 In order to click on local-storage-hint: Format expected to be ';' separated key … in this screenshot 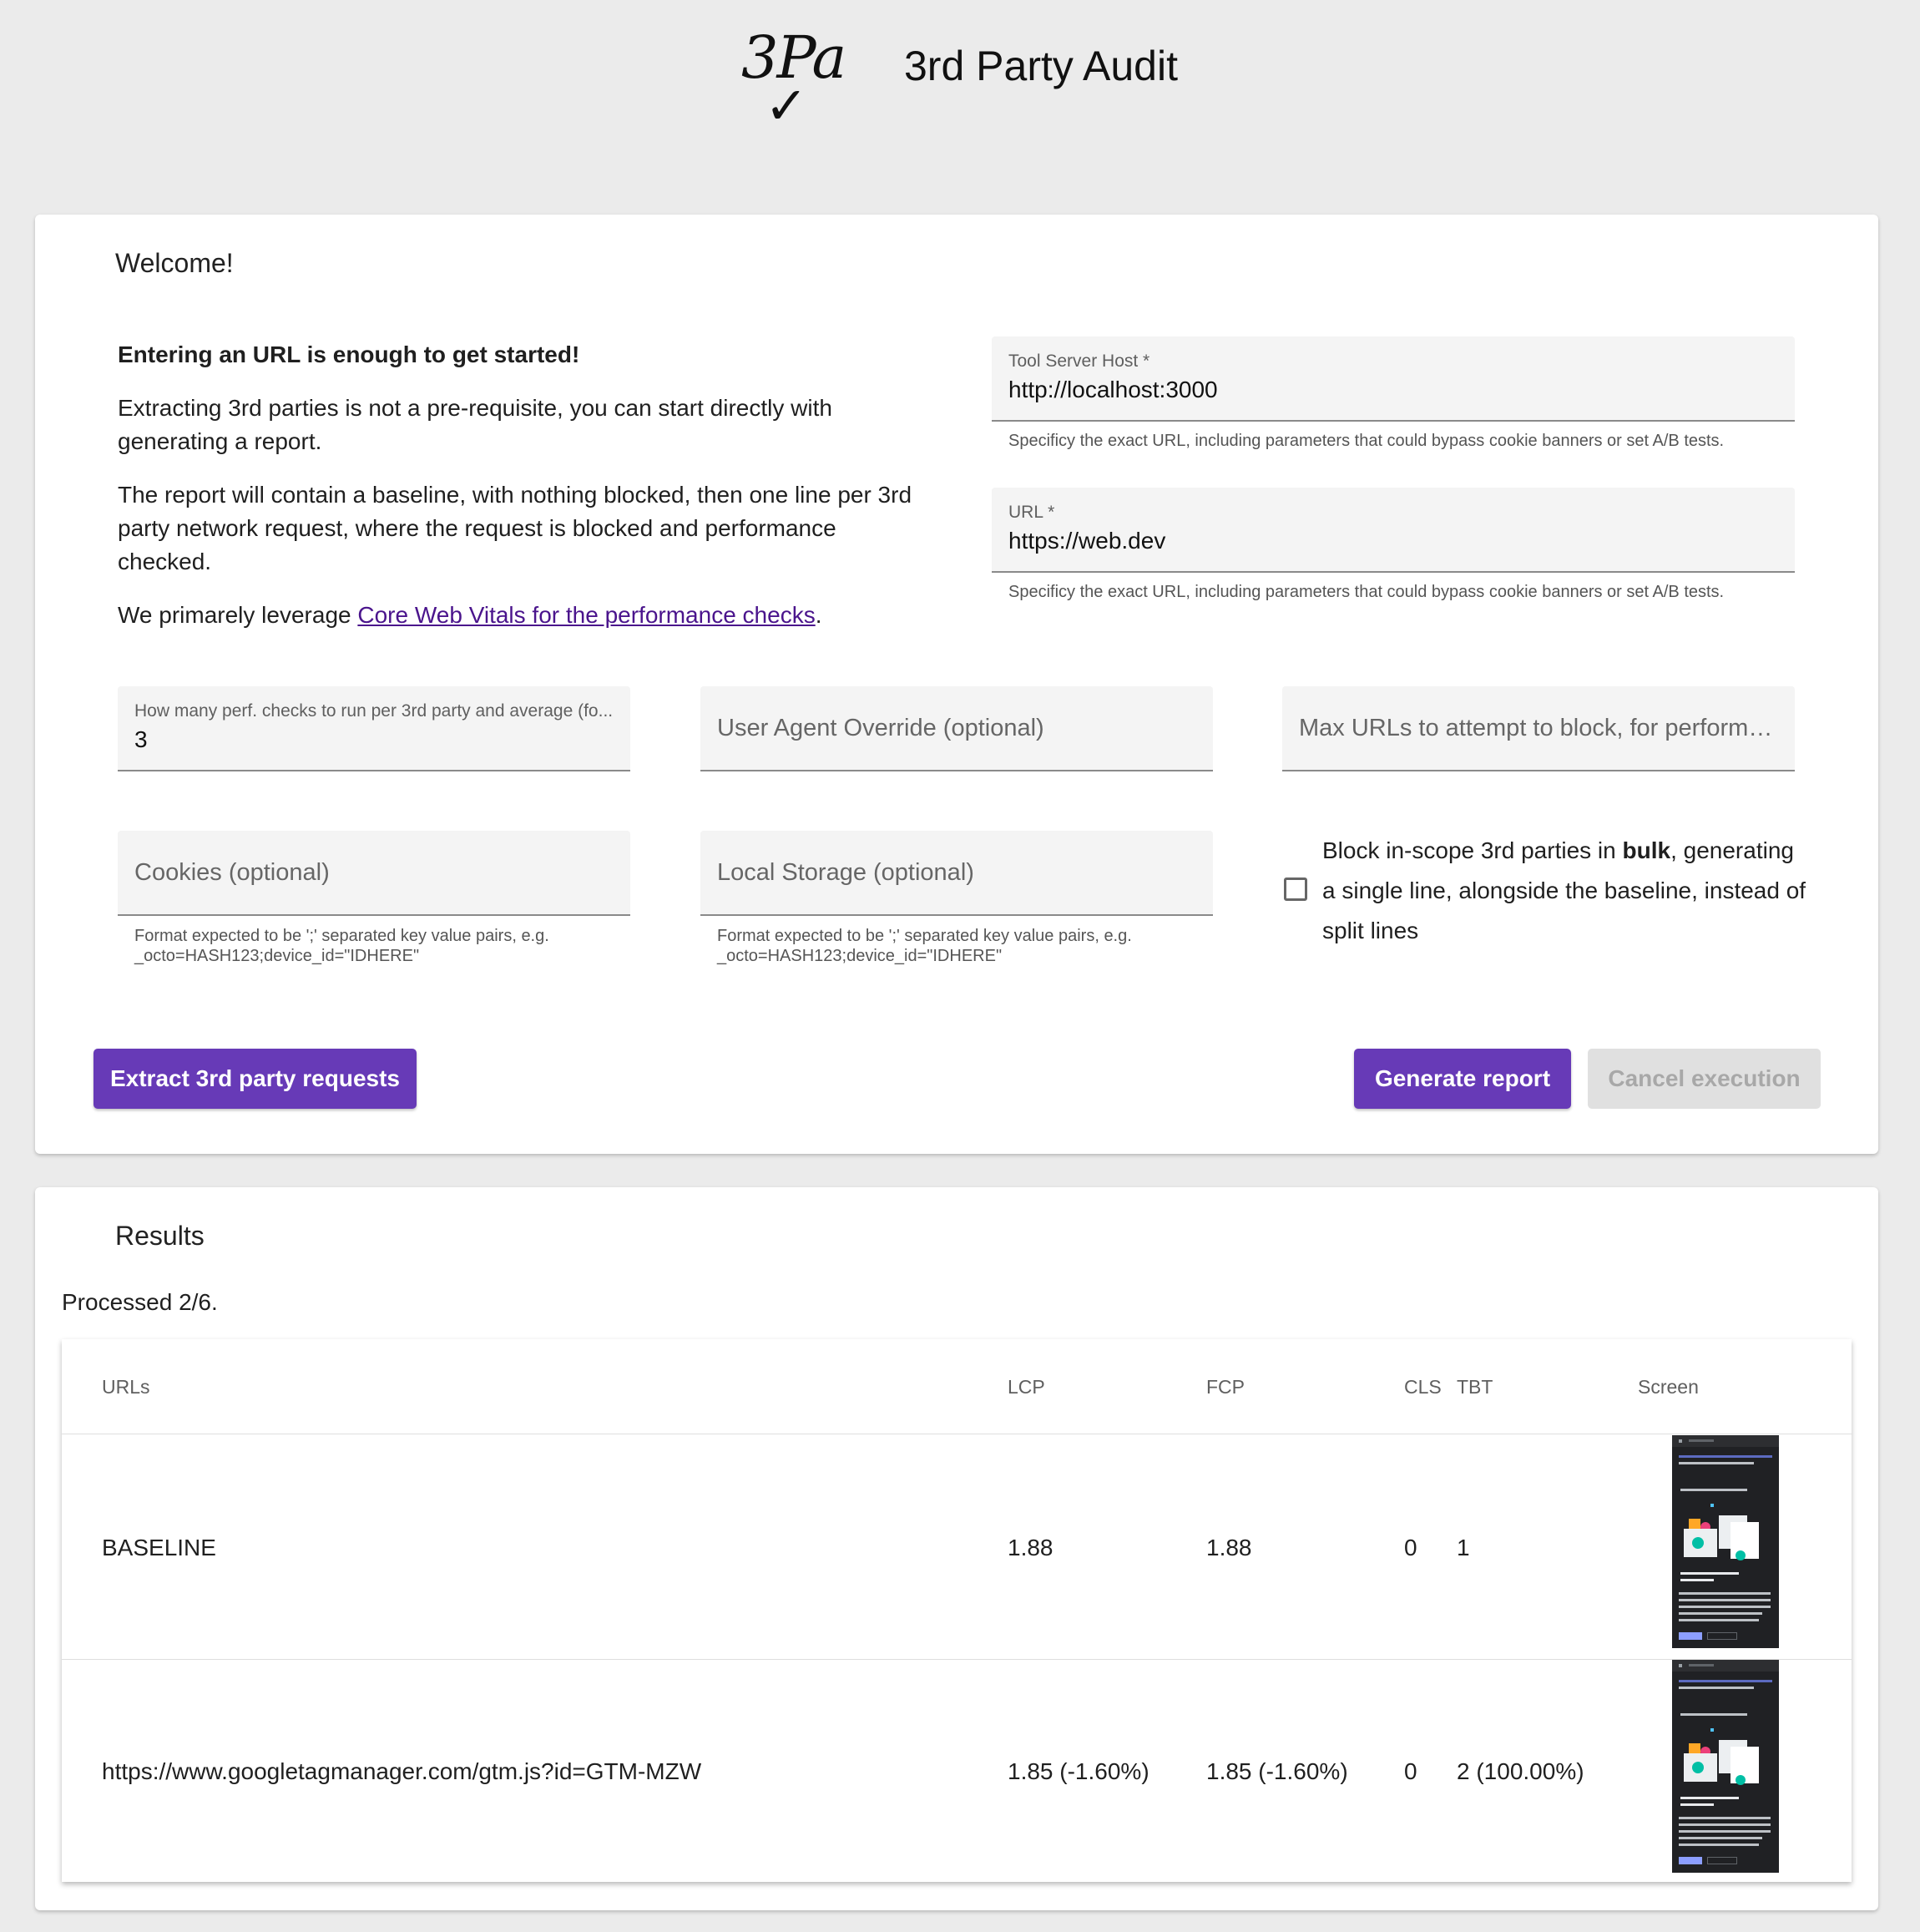, I will do `click(925, 946)`.